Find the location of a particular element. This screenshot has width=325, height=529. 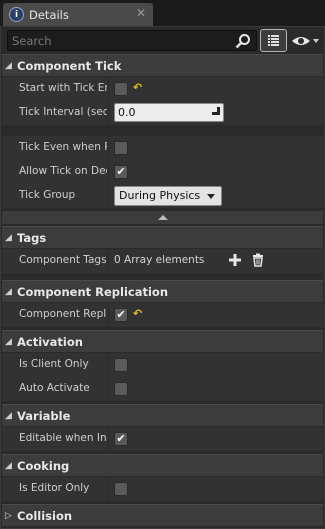

tab-bar: i Details ✕ is located at coordinates (162, 13).